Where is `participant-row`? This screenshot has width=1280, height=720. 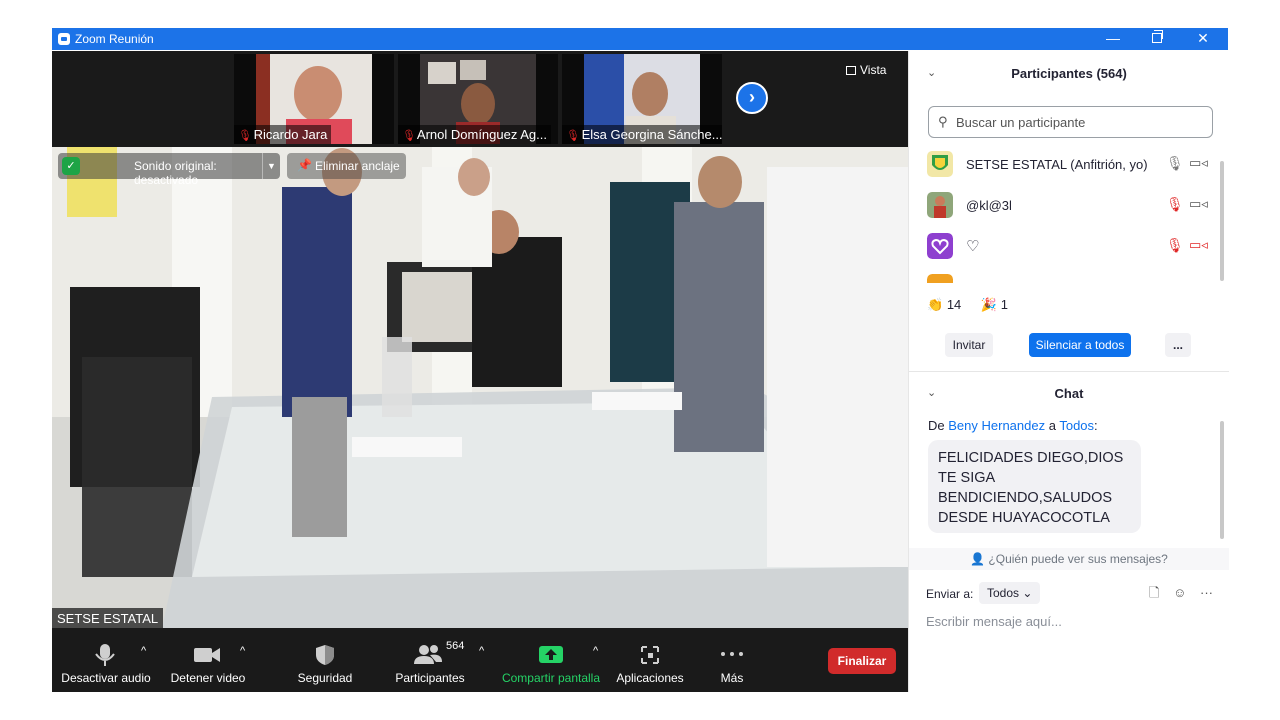
participant-row is located at coordinates (1065, 276).